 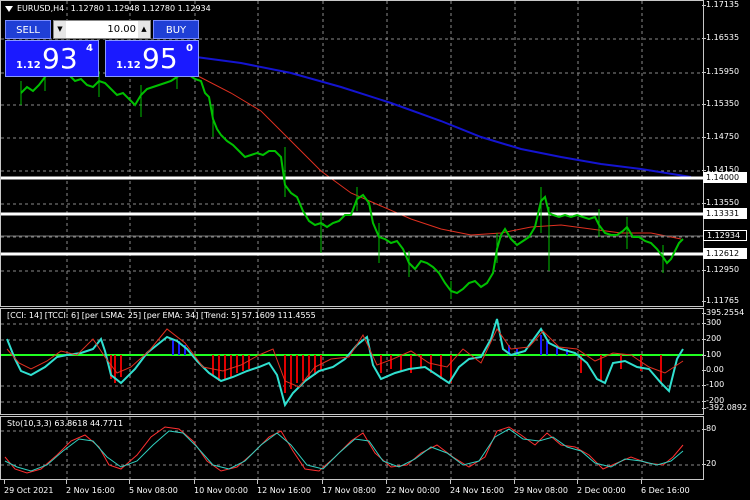 I want to click on lot-size-input, so click(x=102, y=29).